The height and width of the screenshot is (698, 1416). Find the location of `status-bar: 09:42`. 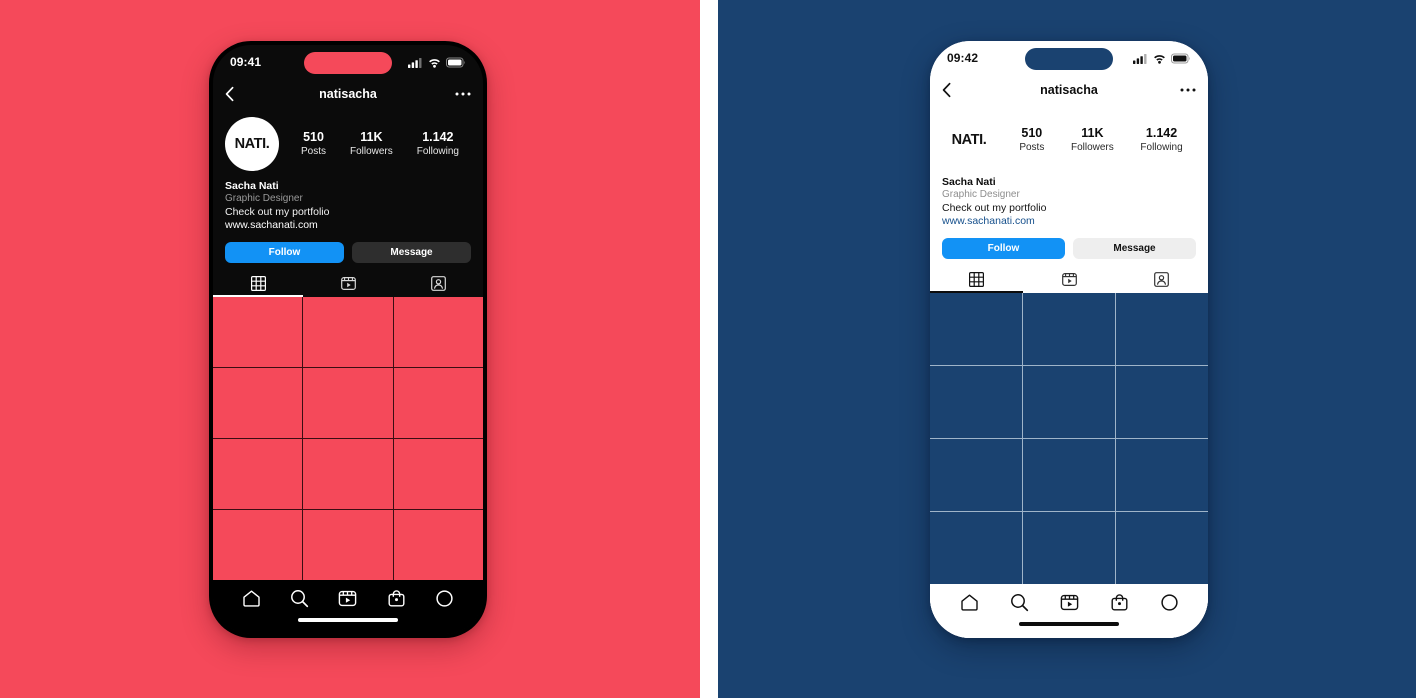

status-bar: 09:42 is located at coordinates (1069, 58).